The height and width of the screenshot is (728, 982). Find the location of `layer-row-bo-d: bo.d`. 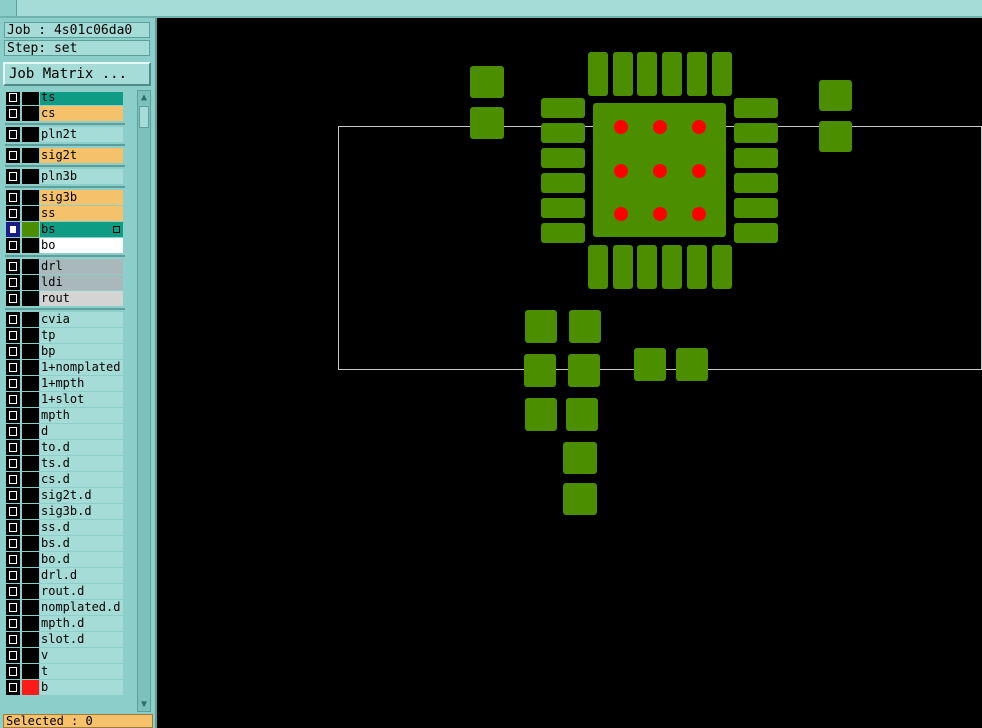

layer-row-bo-d: bo.d is located at coordinates (65, 559).